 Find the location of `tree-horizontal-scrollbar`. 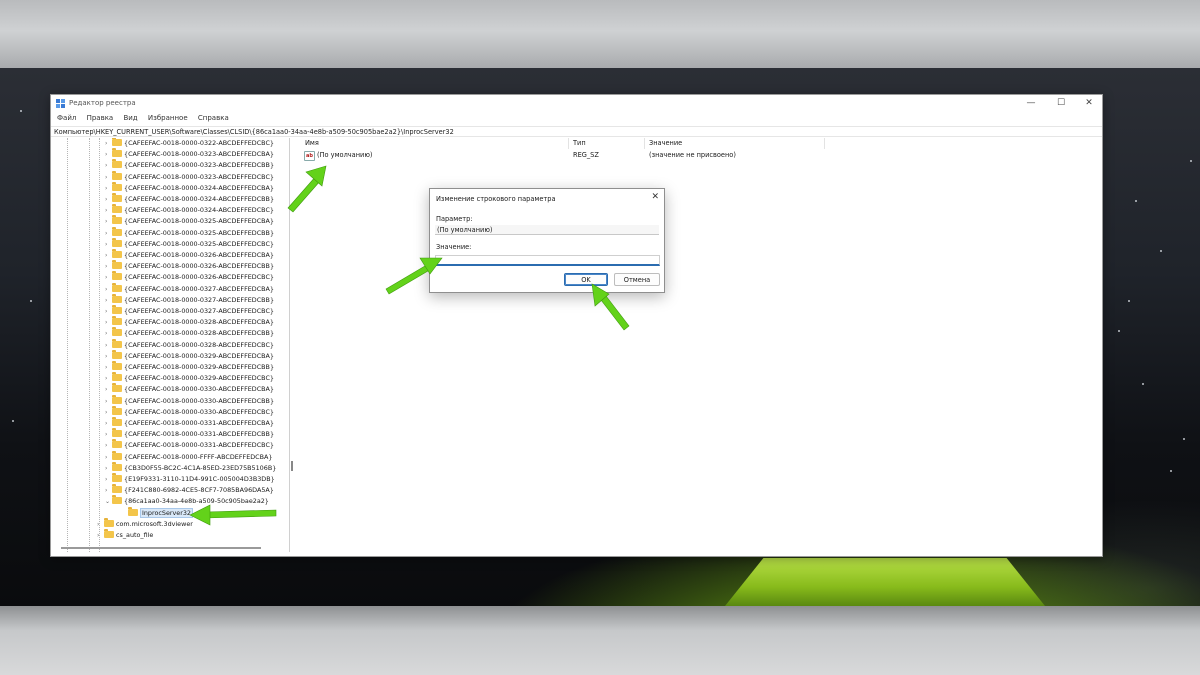

tree-horizontal-scrollbar is located at coordinates (161, 548).